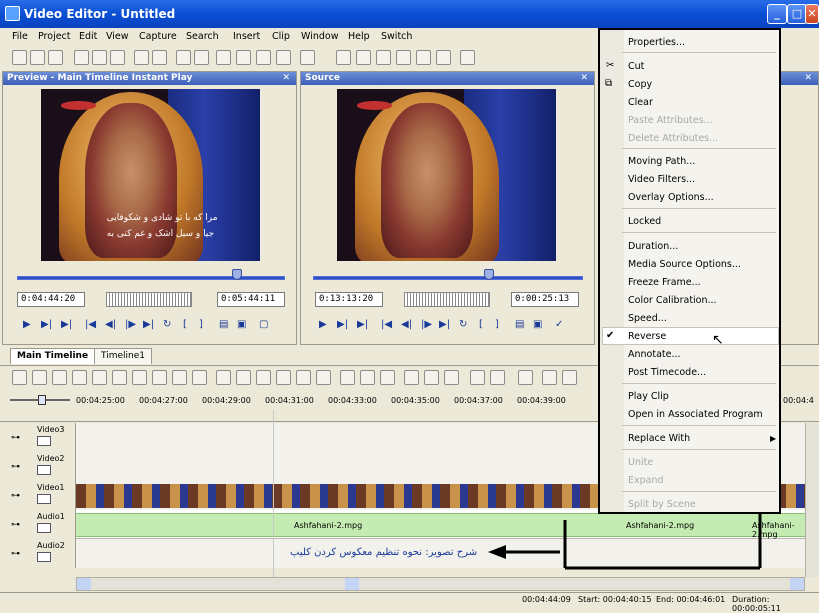  What do you see at coordinates (546, 599) in the screenshot?
I see `status-position: 00:04:44:09` at bounding box center [546, 599].